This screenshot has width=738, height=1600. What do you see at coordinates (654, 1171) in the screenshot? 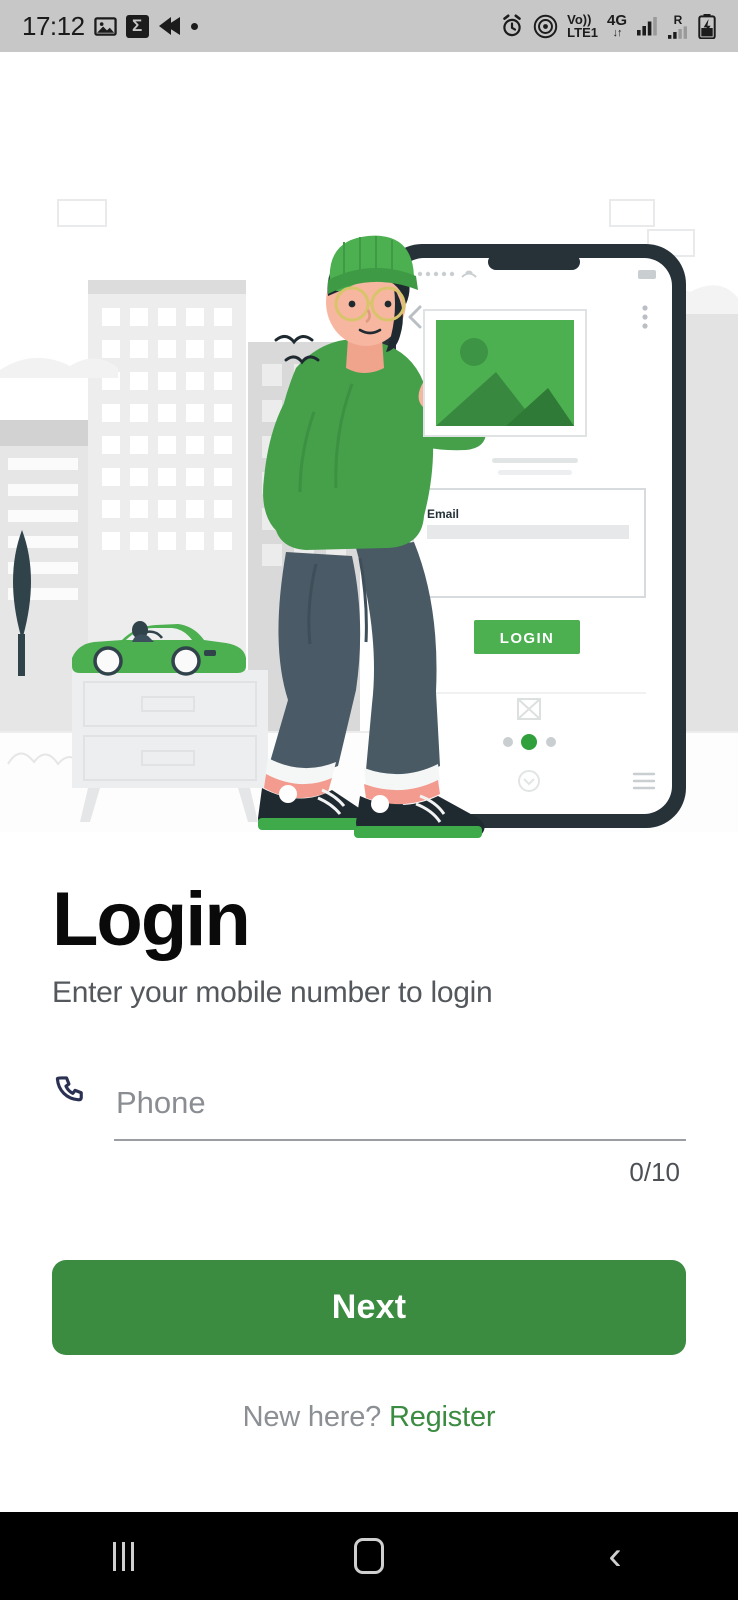
I see `phone-char-counter: 0/10` at bounding box center [654, 1171].